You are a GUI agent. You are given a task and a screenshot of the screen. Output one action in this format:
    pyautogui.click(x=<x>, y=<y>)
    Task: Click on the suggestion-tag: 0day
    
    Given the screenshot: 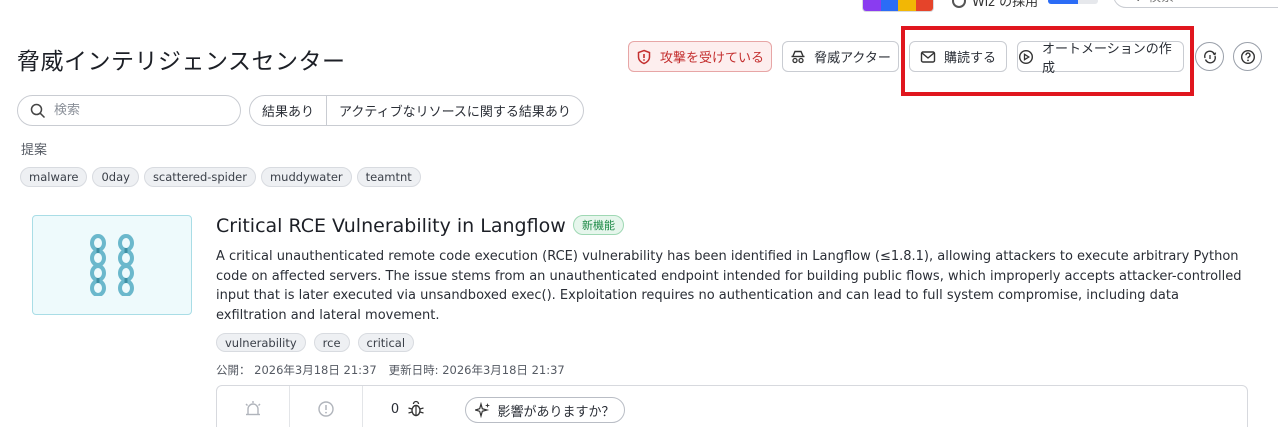 What is the action you would take?
    pyautogui.click(x=115, y=177)
    